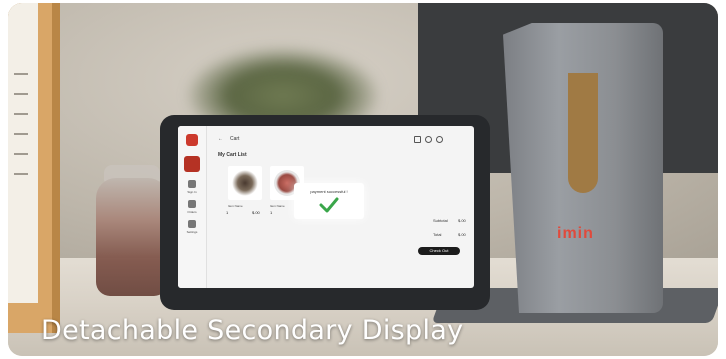 This screenshot has width=726, height=359. I want to click on modal-message: payment successful !, so click(329, 191).